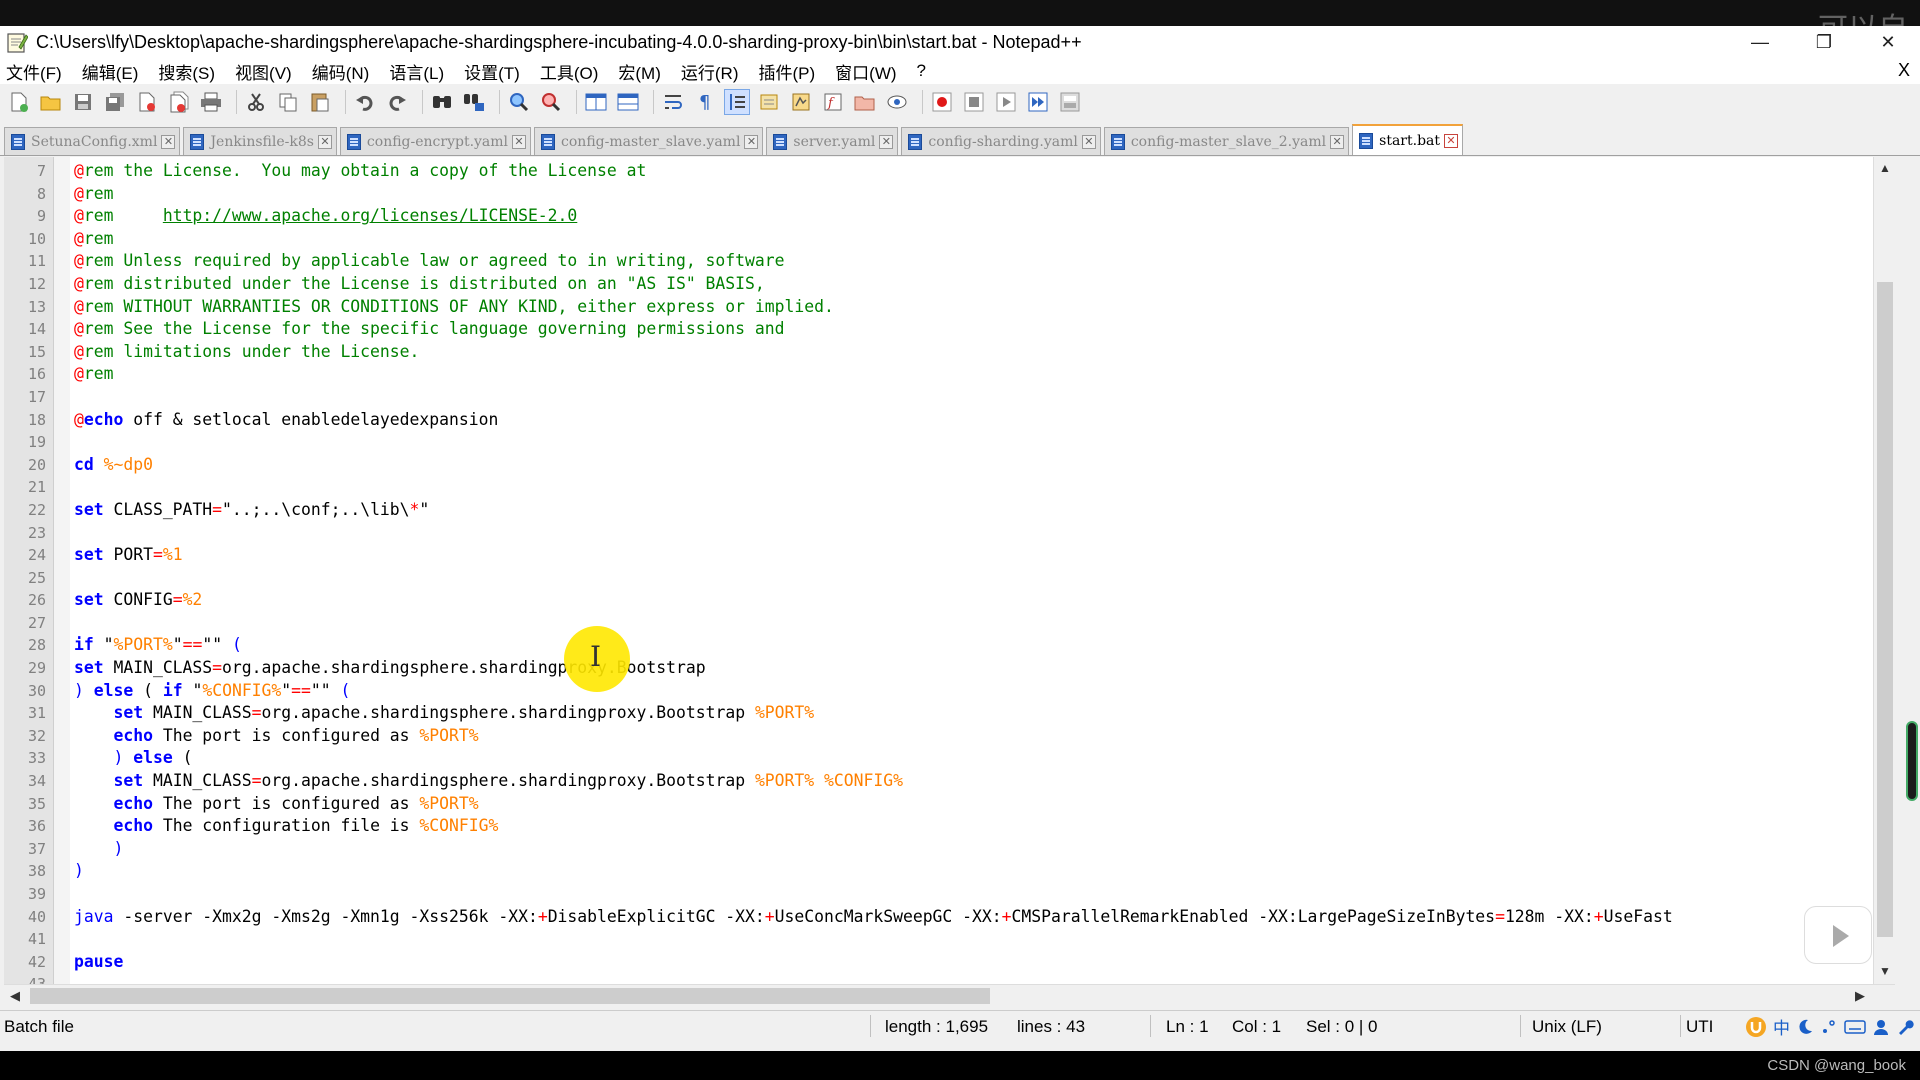  What do you see at coordinates (949, 939) in the screenshot?
I see `code-line: 41` at bounding box center [949, 939].